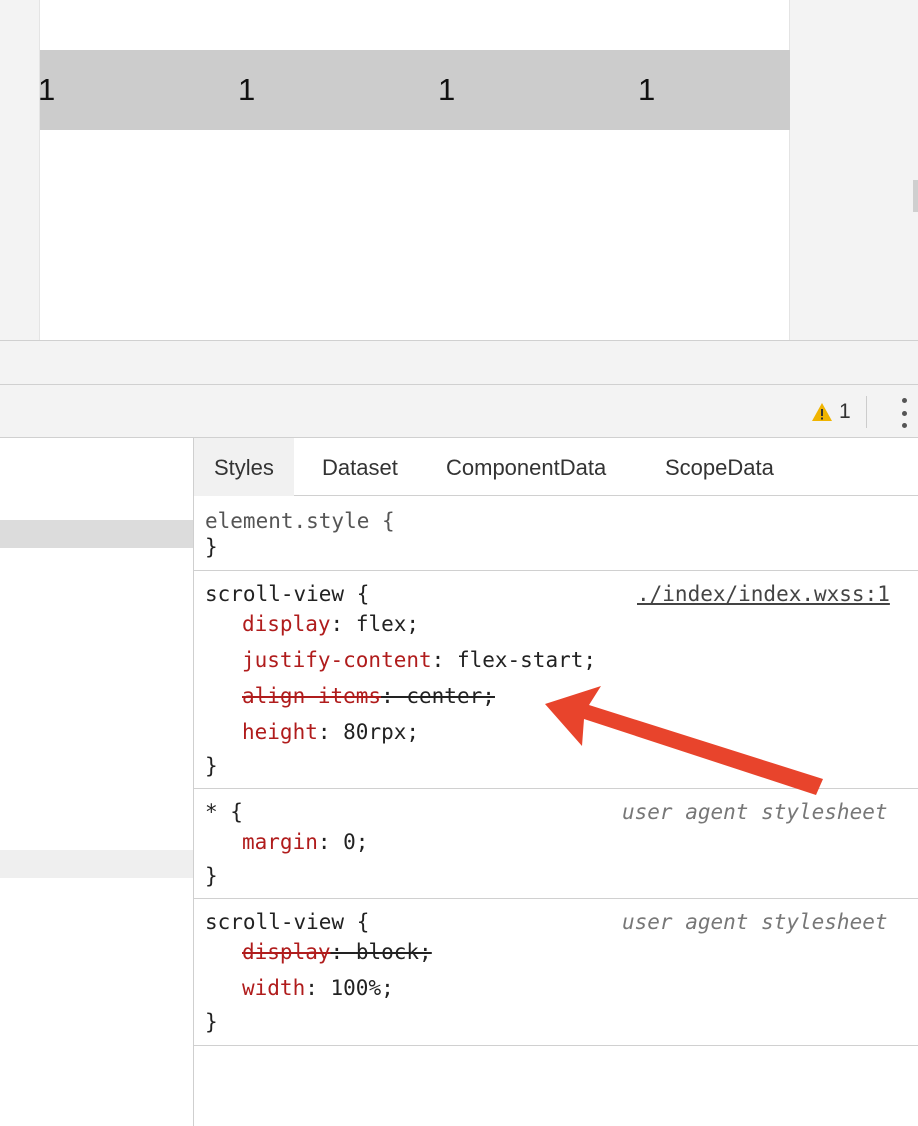 The height and width of the screenshot is (1126, 918). What do you see at coordinates (904, 413) in the screenshot?
I see `more-options-icon` at bounding box center [904, 413].